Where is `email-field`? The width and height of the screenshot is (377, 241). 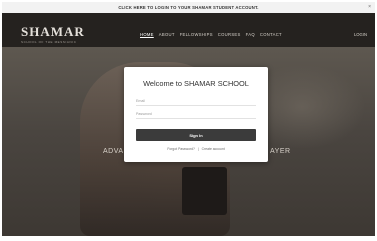 email-field is located at coordinates (196, 101).